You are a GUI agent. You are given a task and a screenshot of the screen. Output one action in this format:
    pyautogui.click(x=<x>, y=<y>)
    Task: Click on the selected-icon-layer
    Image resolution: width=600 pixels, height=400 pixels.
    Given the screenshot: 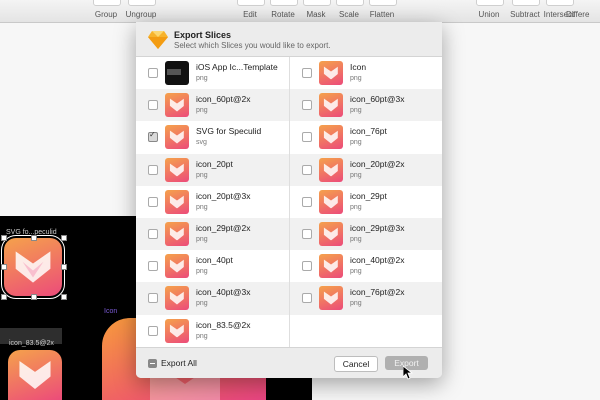 What is the action you would take?
    pyautogui.click(x=33, y=267)
    